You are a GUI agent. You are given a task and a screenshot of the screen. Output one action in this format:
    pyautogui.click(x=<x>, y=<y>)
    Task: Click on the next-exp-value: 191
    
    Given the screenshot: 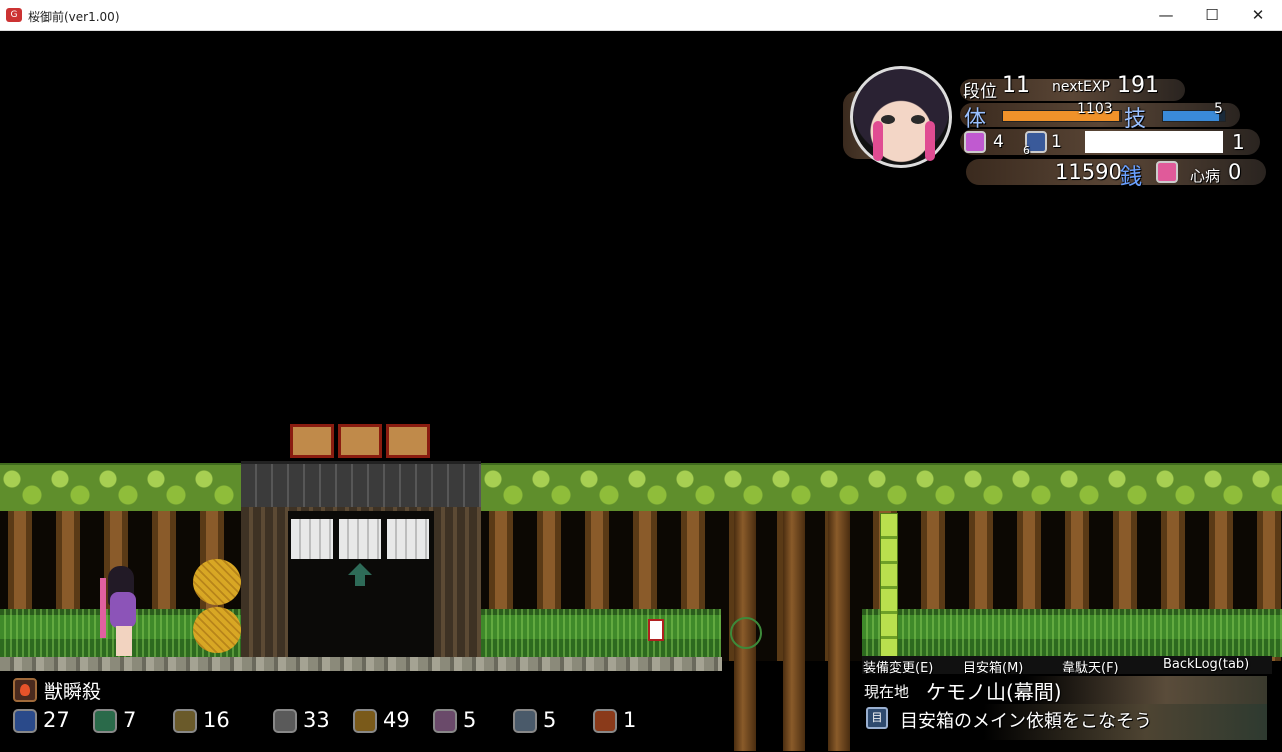 What is the action you would take?
    pyautogui.click(x=1138, y=85)
    